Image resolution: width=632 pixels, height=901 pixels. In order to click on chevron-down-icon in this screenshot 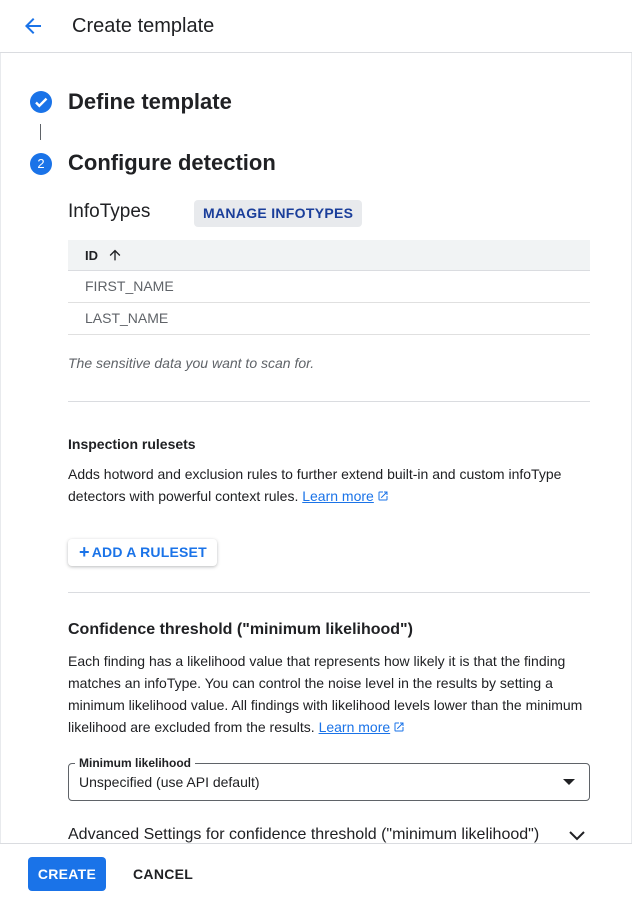, I will do `click(577, 836)`.